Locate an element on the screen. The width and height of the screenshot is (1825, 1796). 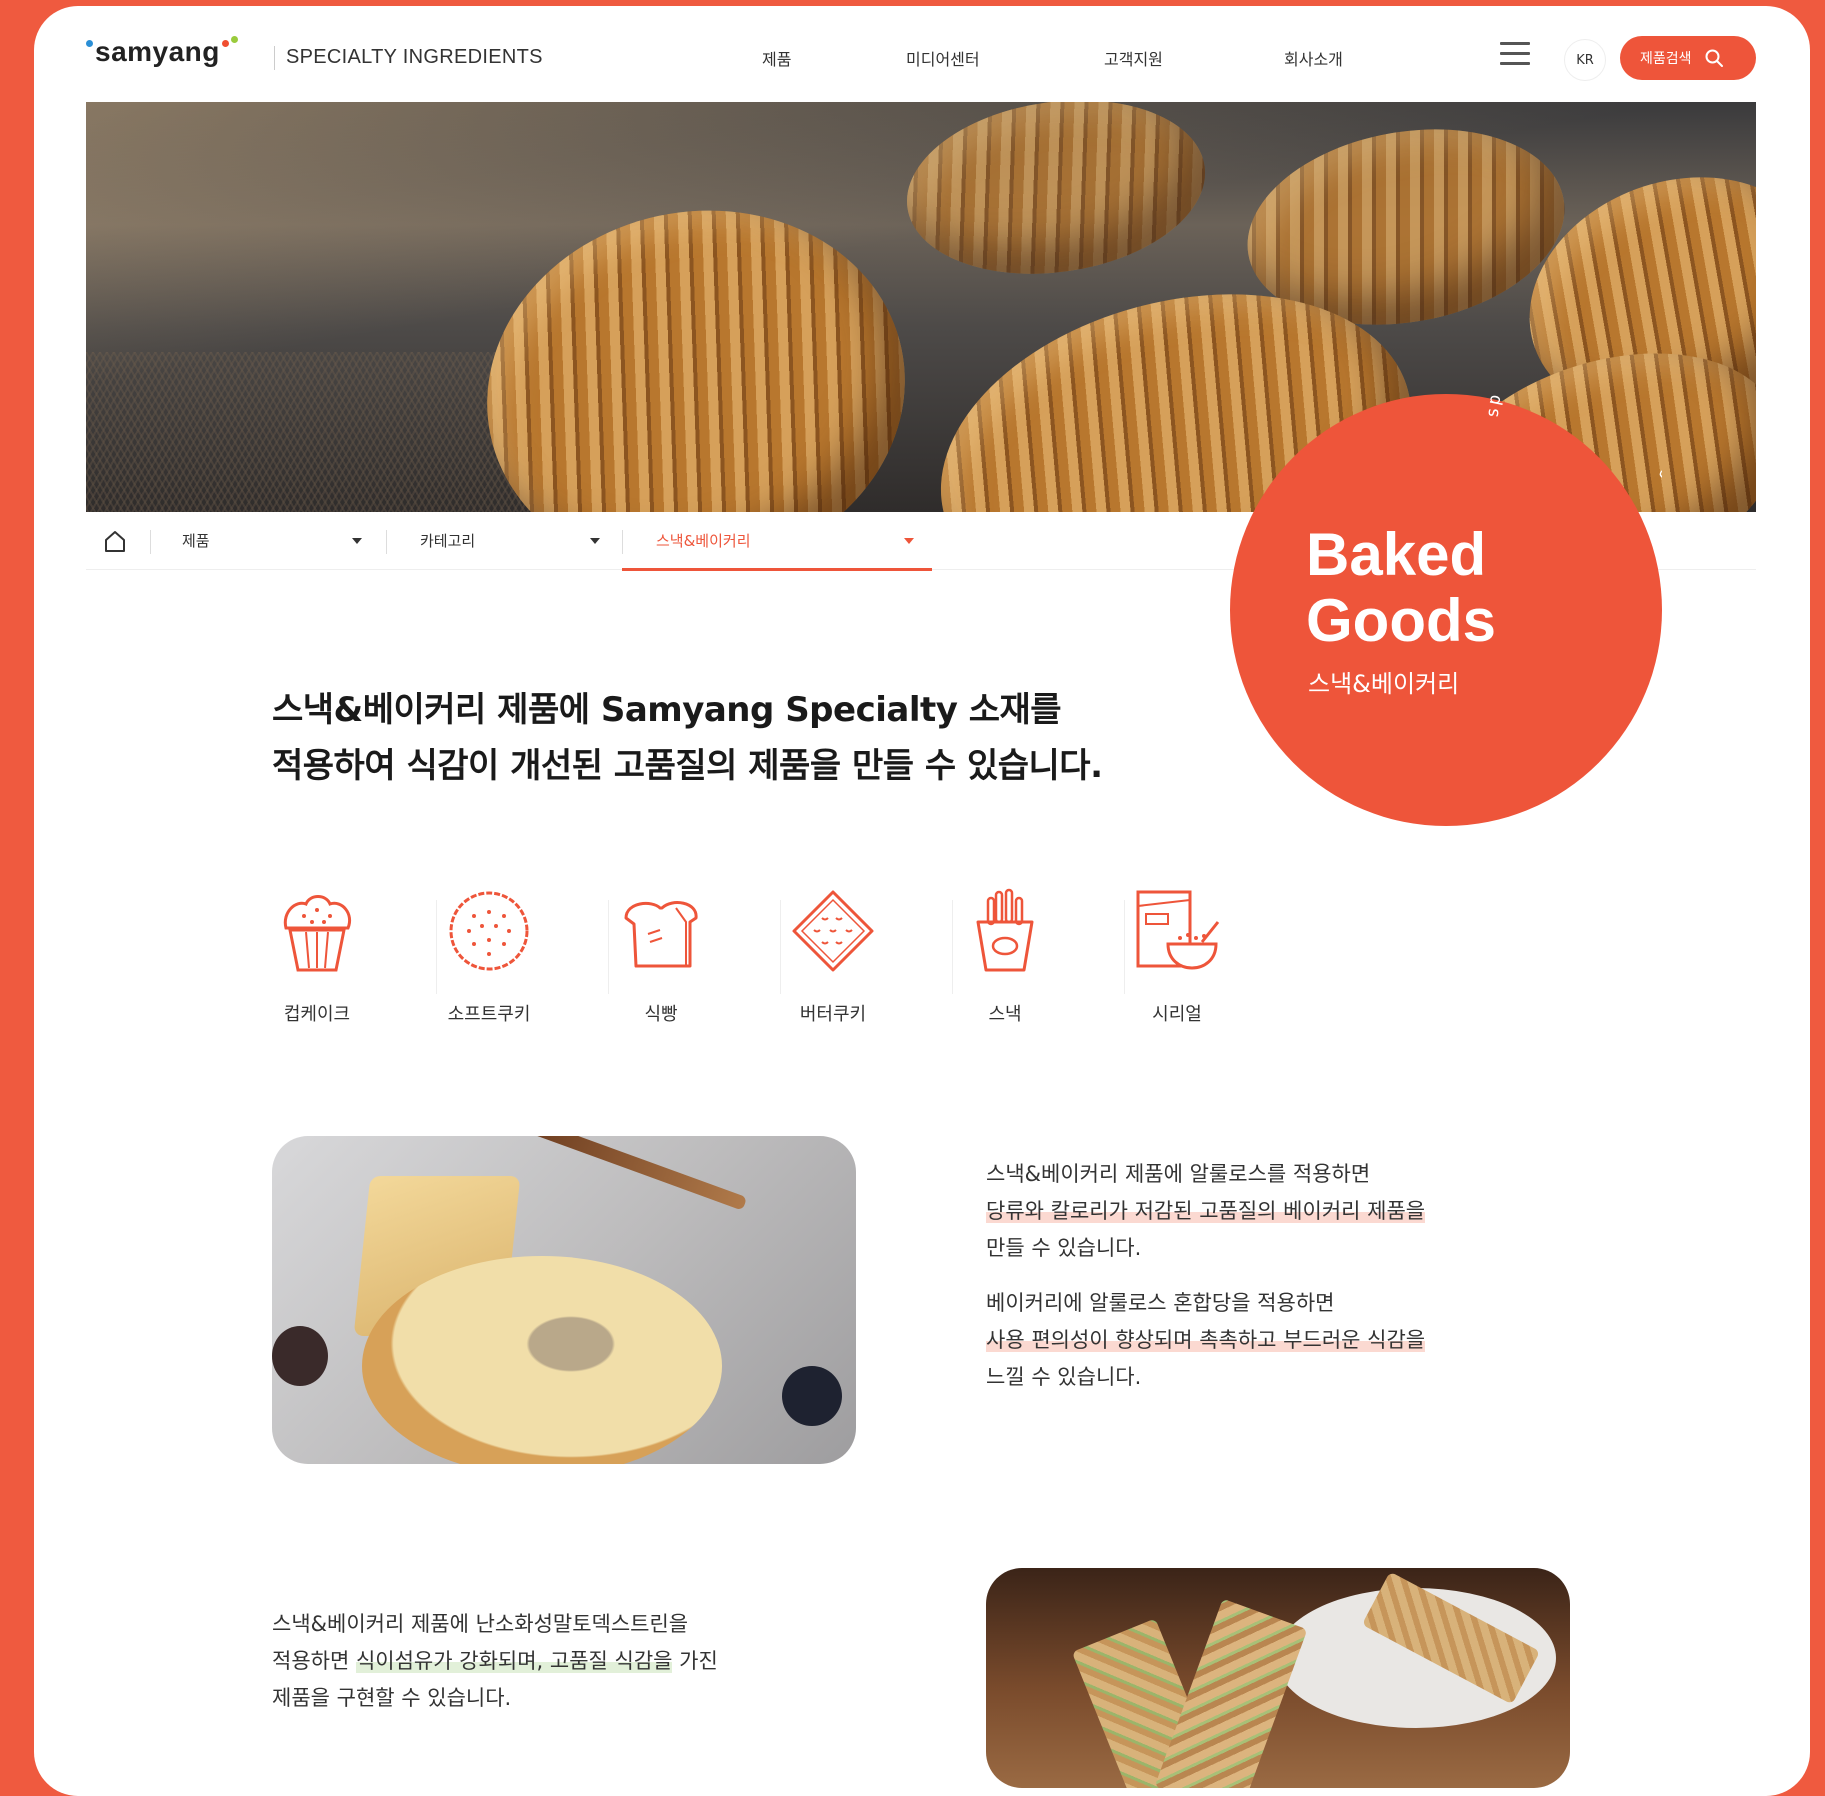
snack-icon is located at coordinates (1005, 930).